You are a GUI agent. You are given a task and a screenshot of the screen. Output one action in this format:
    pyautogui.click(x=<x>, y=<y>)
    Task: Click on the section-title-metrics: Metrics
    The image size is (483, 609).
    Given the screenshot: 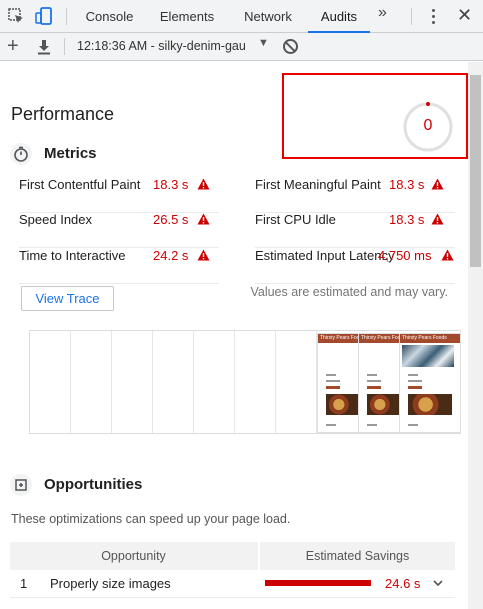 What is the action you would take?
    pyautogui.click(x=70, y=153)
    